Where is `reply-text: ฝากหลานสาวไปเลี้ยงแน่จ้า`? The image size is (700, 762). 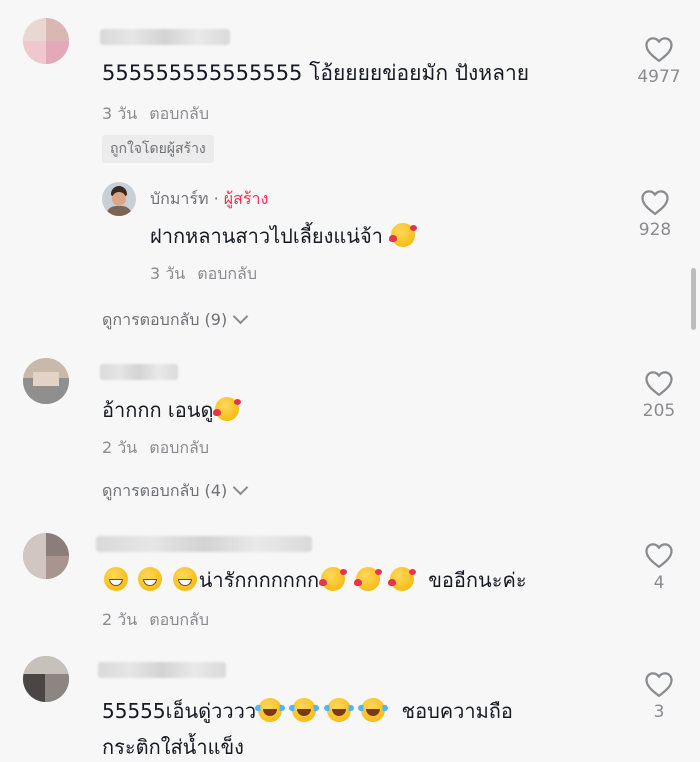 reply-text: ฝากหลานสาวไปเลี้ยงแน่จ้า is located at coordinates (266, 236).